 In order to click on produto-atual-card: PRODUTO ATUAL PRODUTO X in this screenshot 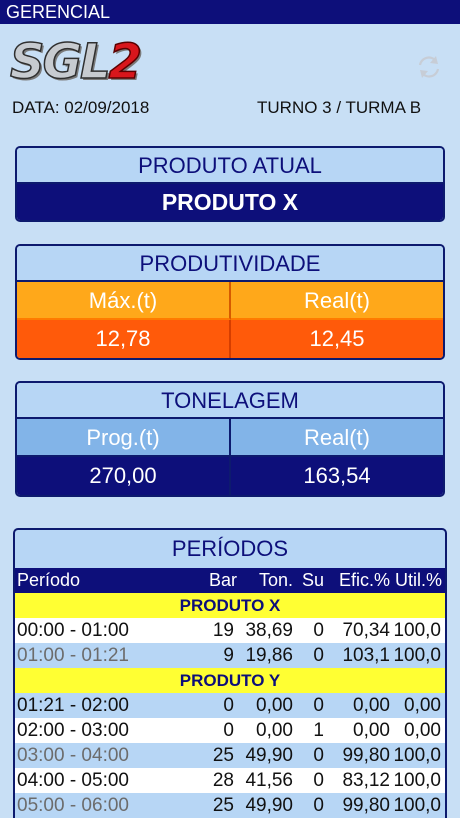, I will do `click(230, 184)`.